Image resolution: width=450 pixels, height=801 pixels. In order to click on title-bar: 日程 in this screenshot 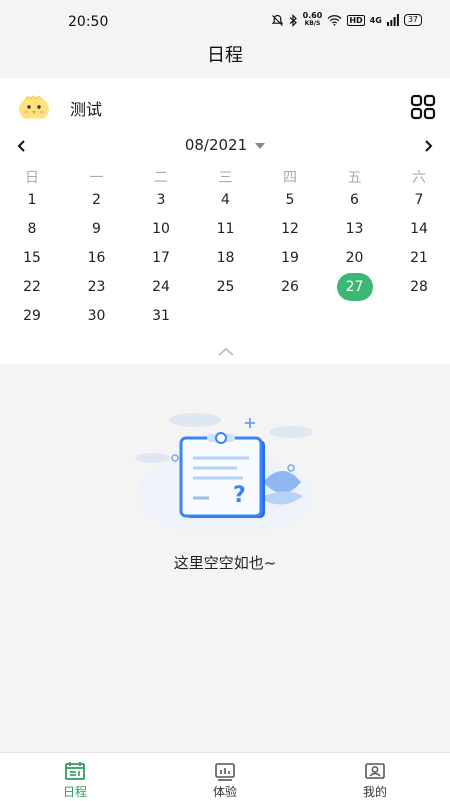, I will do `click(225, 60)`.